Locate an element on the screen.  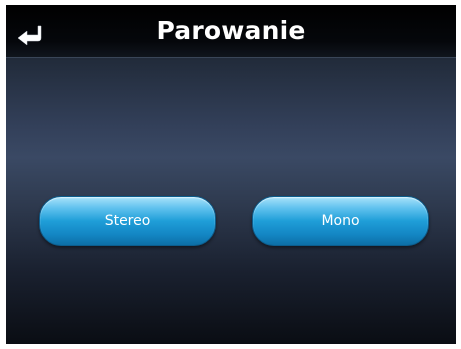
stereo-button: Stereo is located at coordinates (127, 221).